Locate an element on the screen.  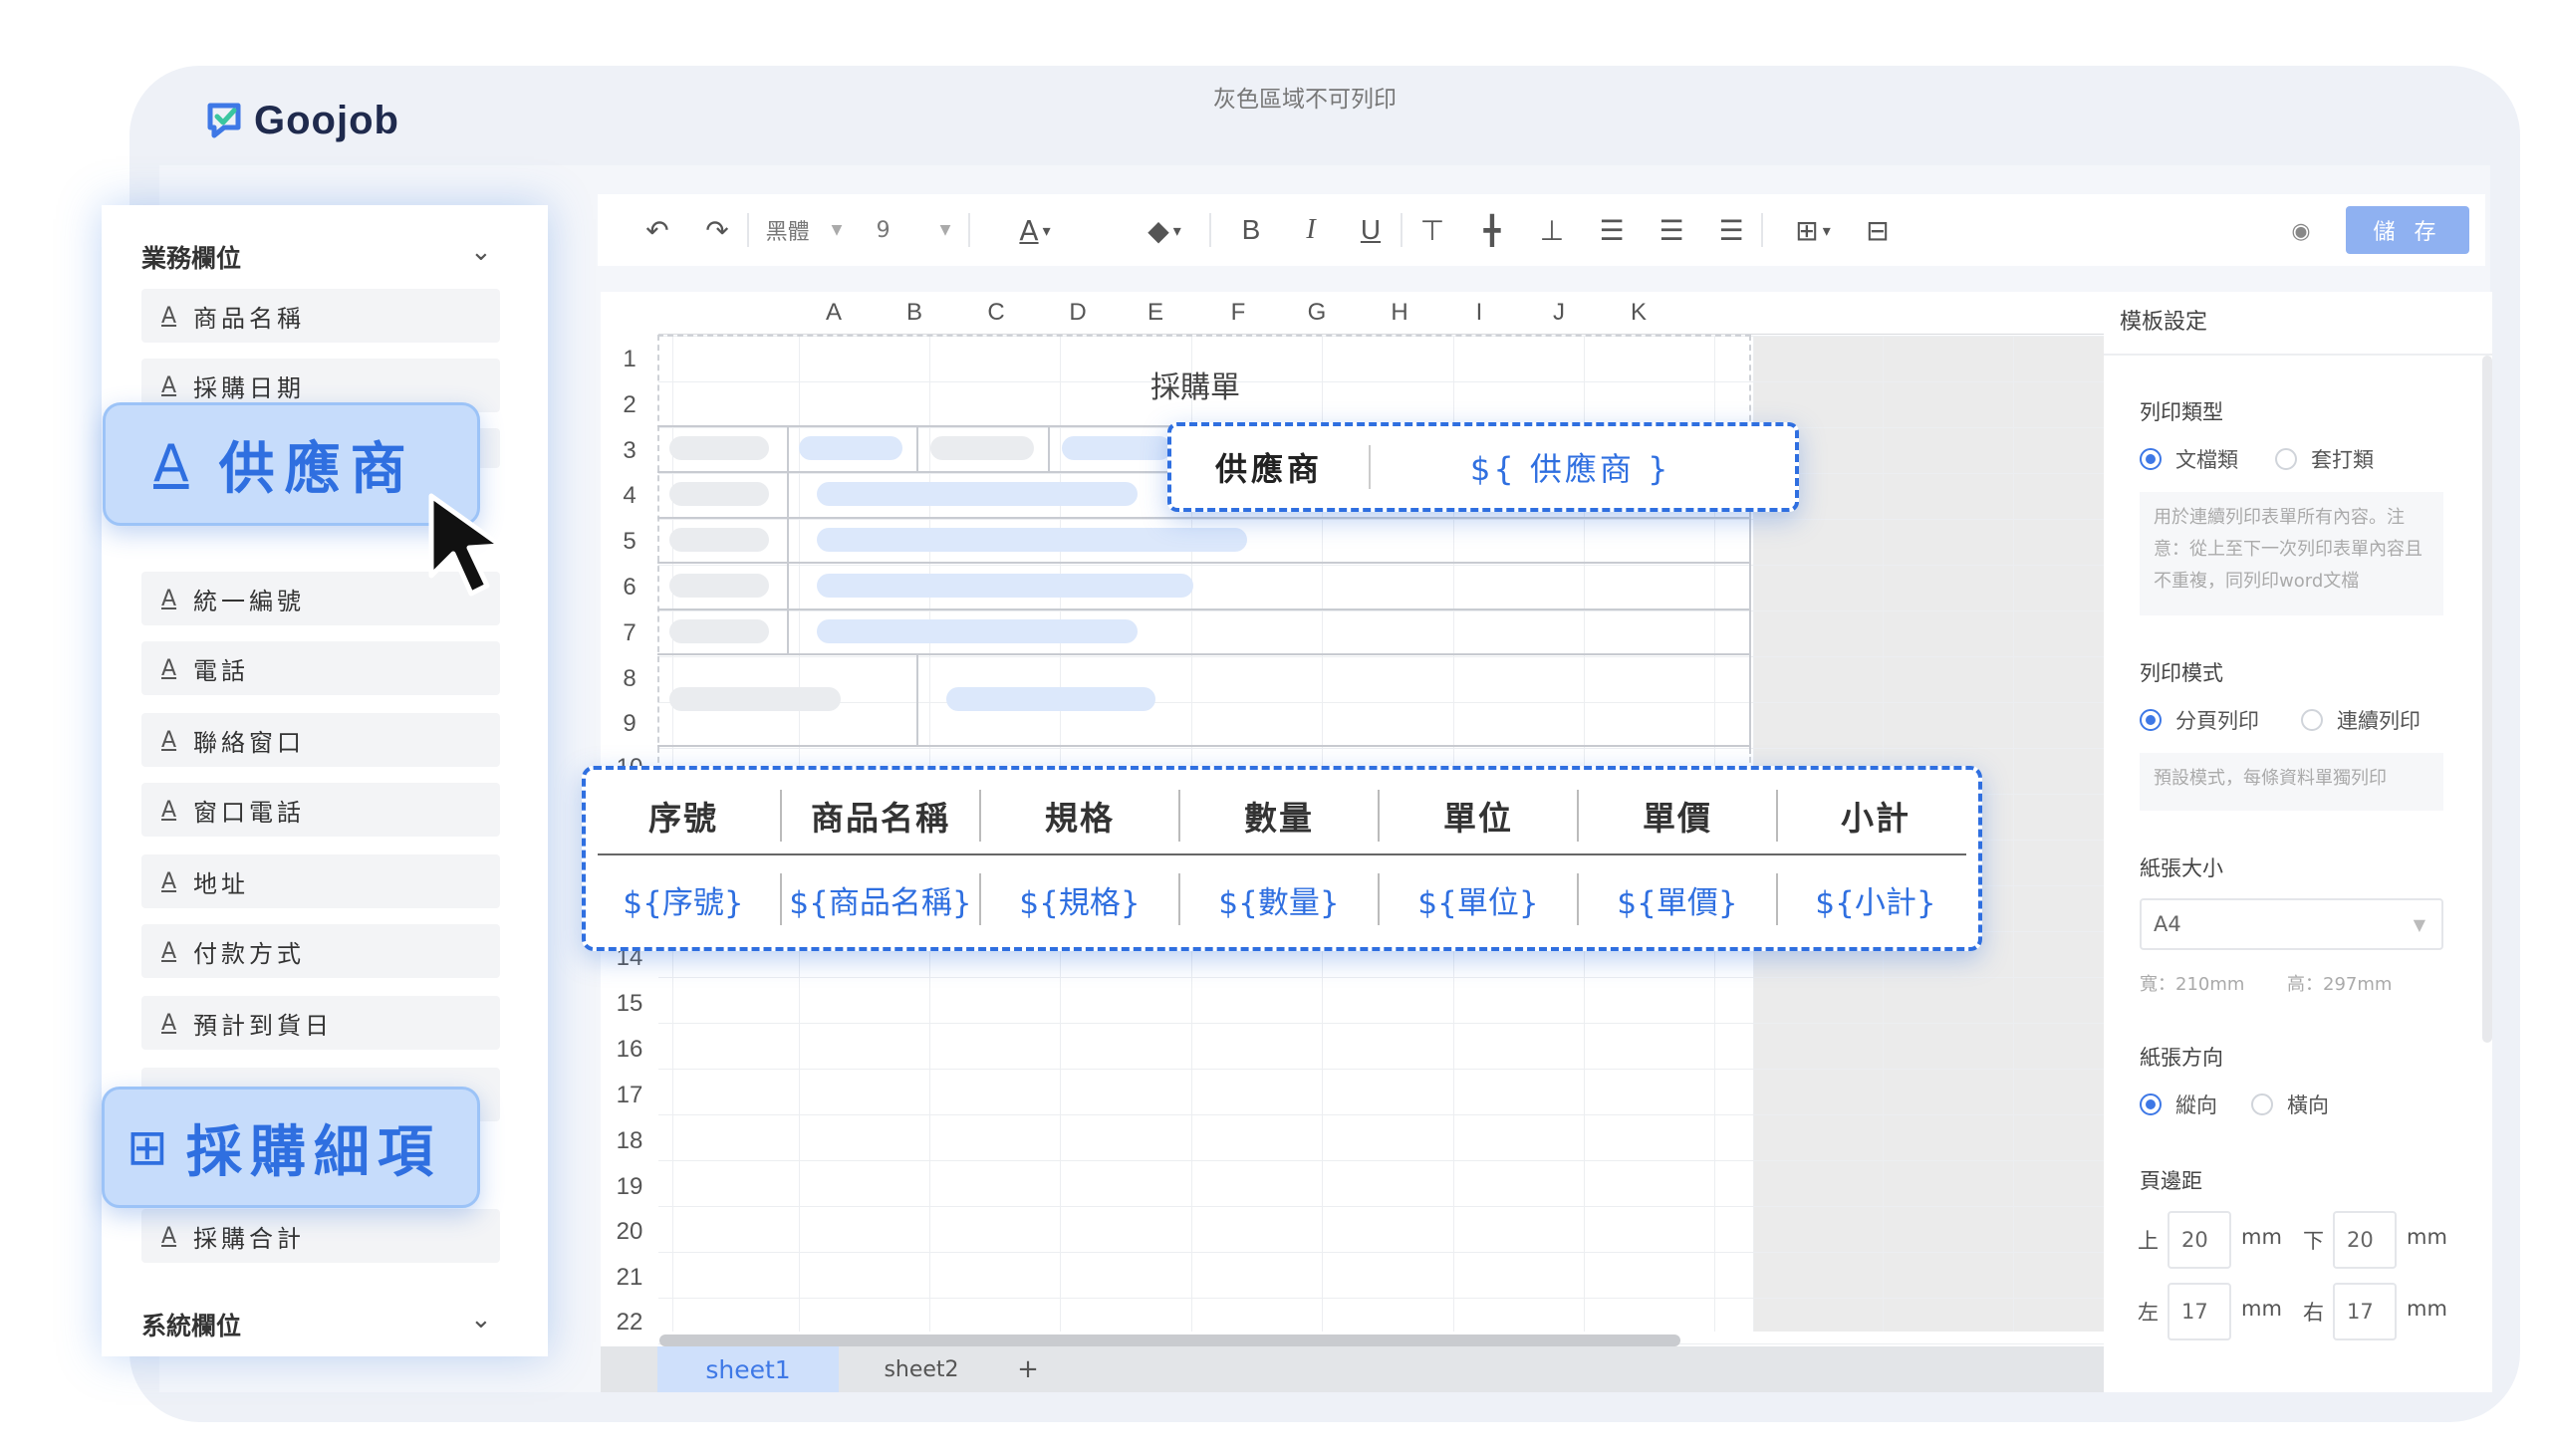
margin-right-input: 17 is located at coordinates (2365, 1311).